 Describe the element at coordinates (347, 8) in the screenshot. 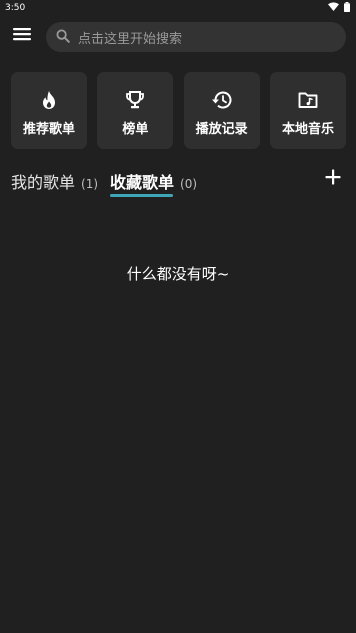

I see `battery-icon` at that location.